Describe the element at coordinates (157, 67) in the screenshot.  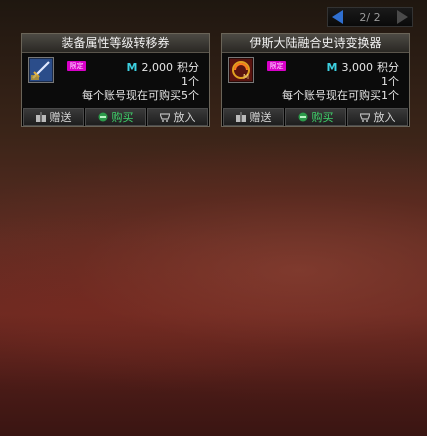
I see `price-value: 2,000` at that location.